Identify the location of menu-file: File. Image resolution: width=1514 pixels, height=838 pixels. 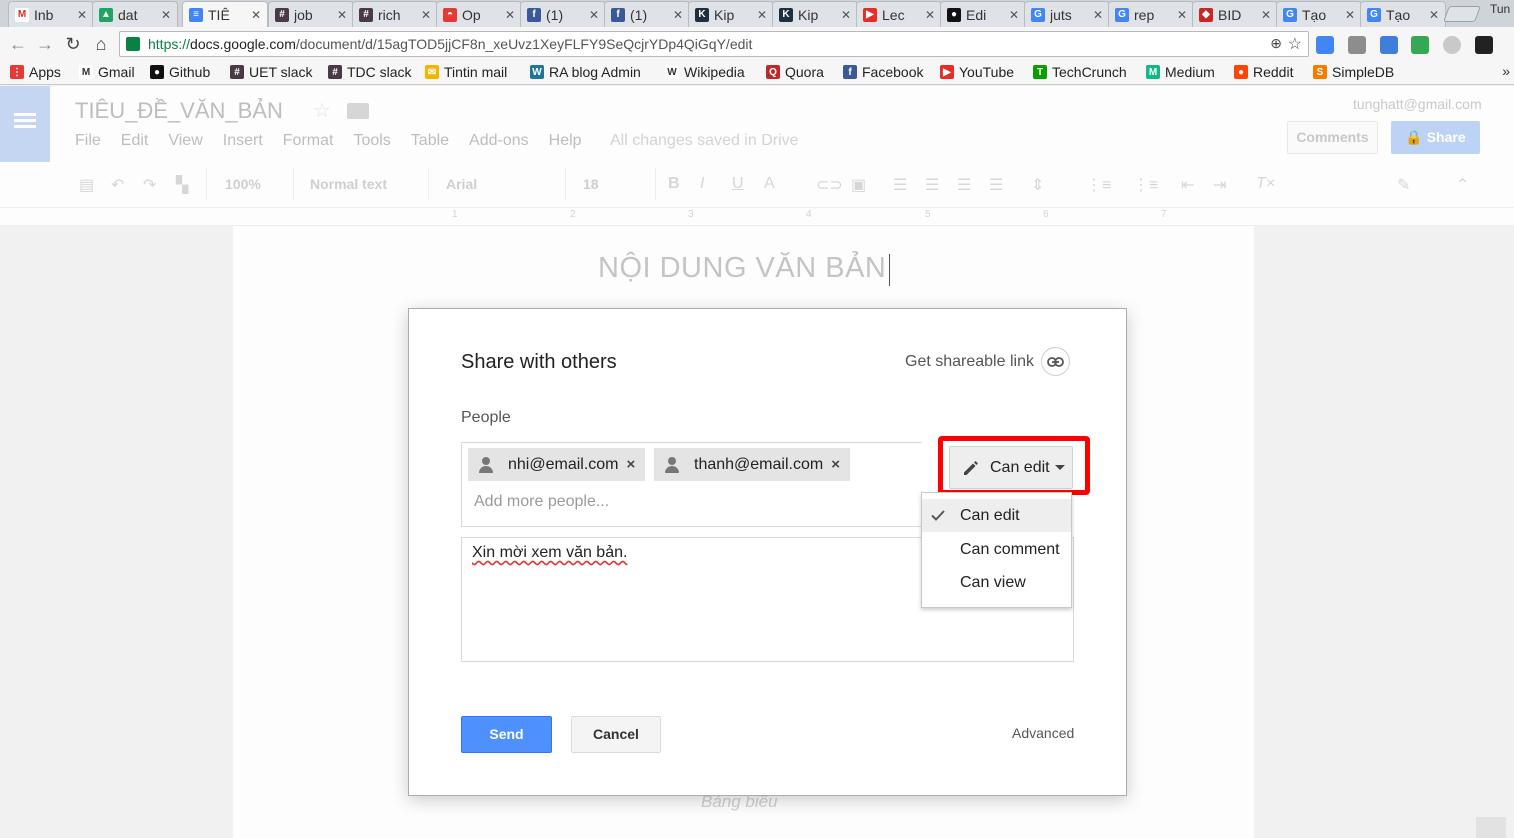
(88, 141).